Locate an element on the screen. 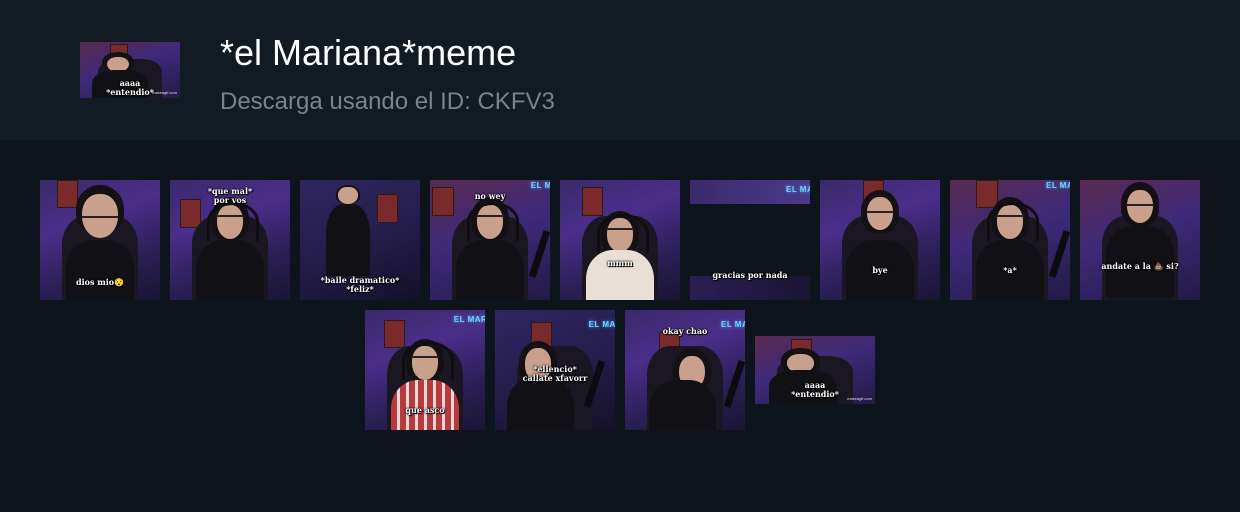 This screenshot has height=512, width=1240. gif-caption: *ellencio* callate xfavorr is located at coordinates (555, 374).